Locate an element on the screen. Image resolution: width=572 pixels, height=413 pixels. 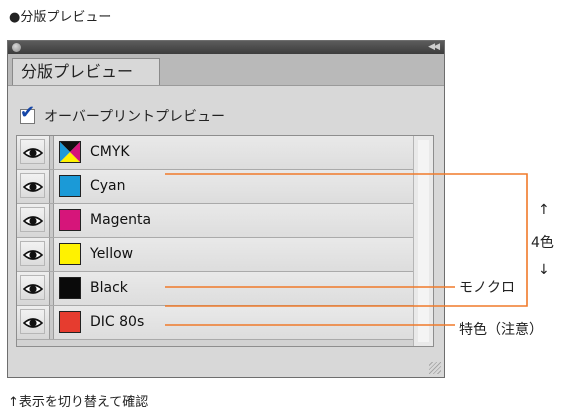
cmyk-swatch-icon is located at coordinates (70, 152).